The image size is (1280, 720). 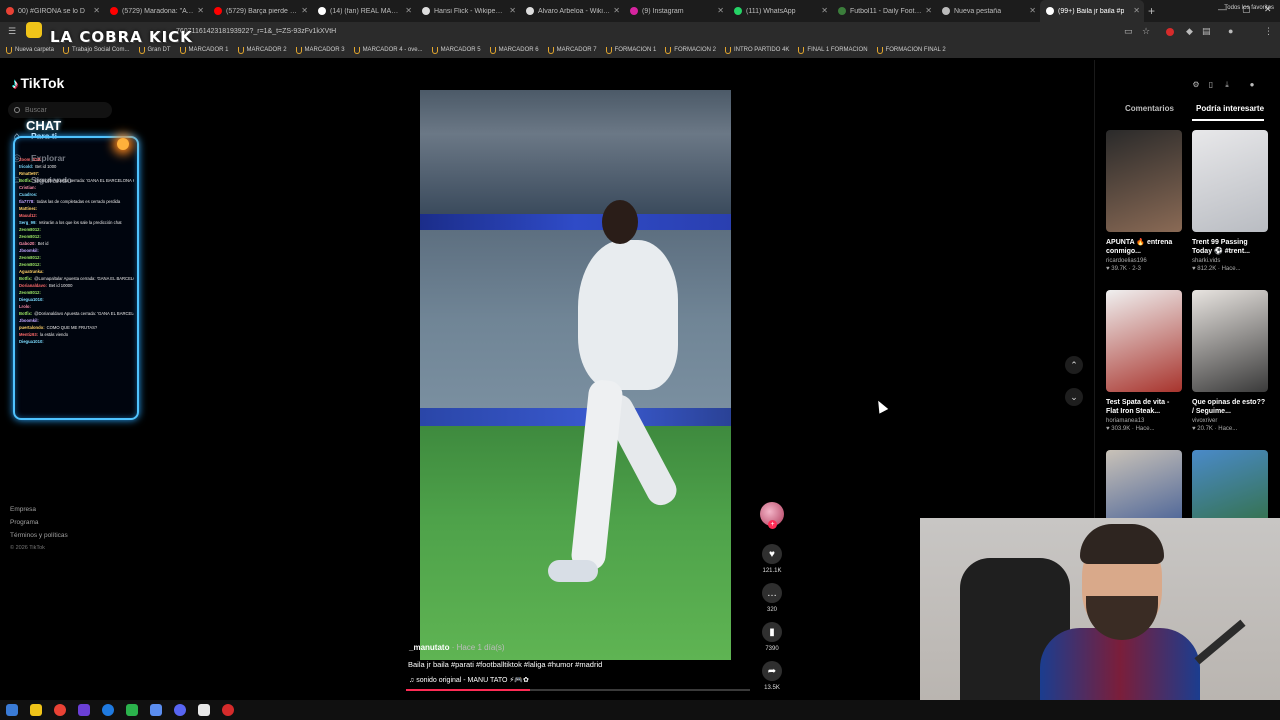 I want to click on browser-tab: Álvaro Arbeloa - Wikiped ✕, so click(x=572, y=11).